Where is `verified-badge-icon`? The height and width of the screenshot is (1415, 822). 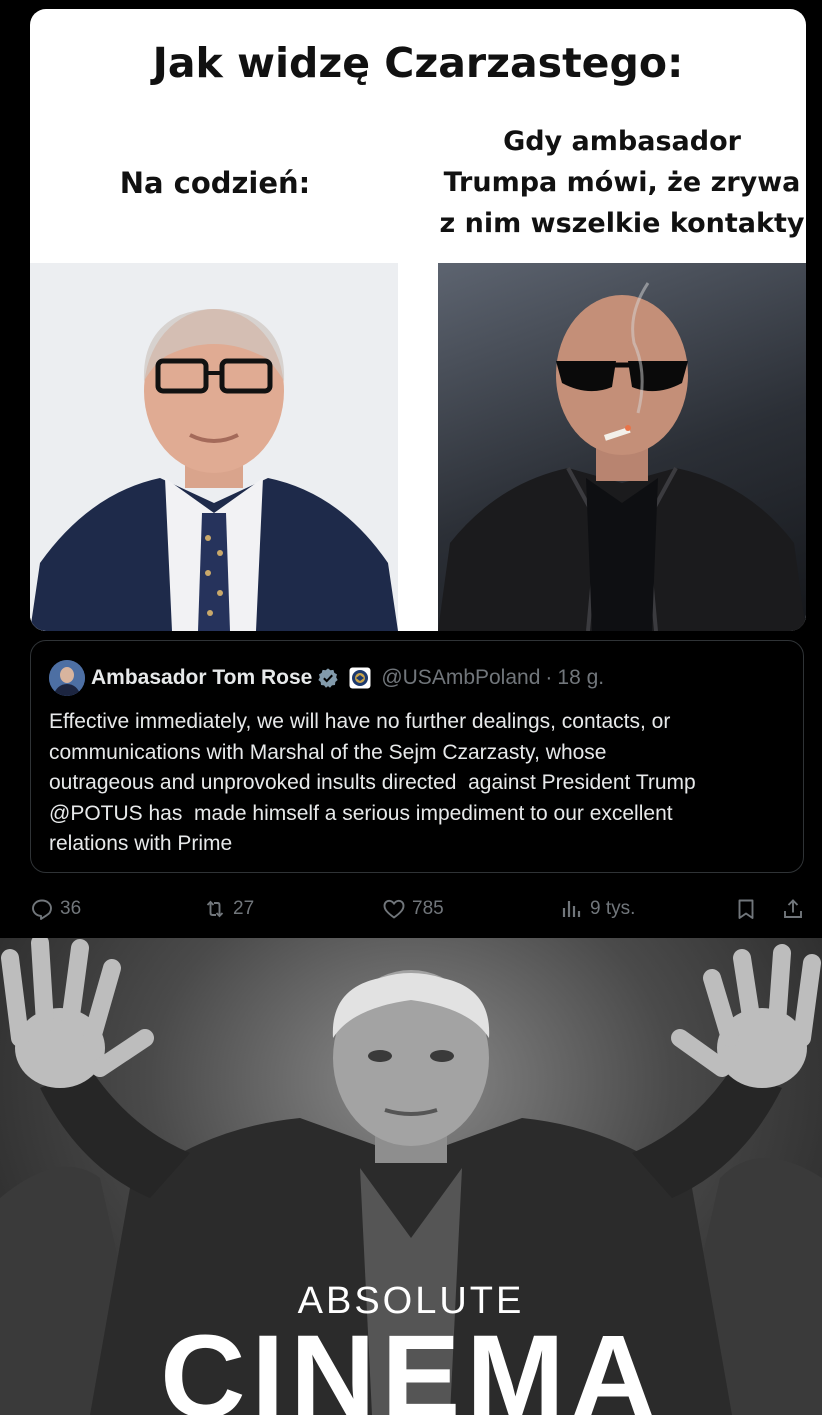
verified-badge-icon is located at coordinates (328, 678).